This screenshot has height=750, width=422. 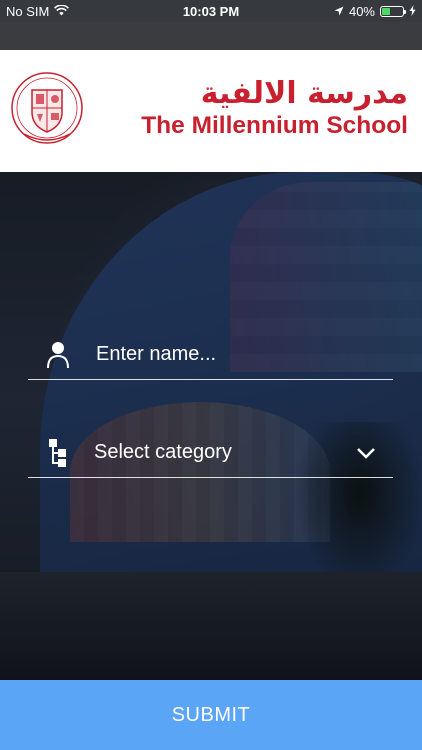 I want to click on hierarchy-icon, so click(x=58, y=453).